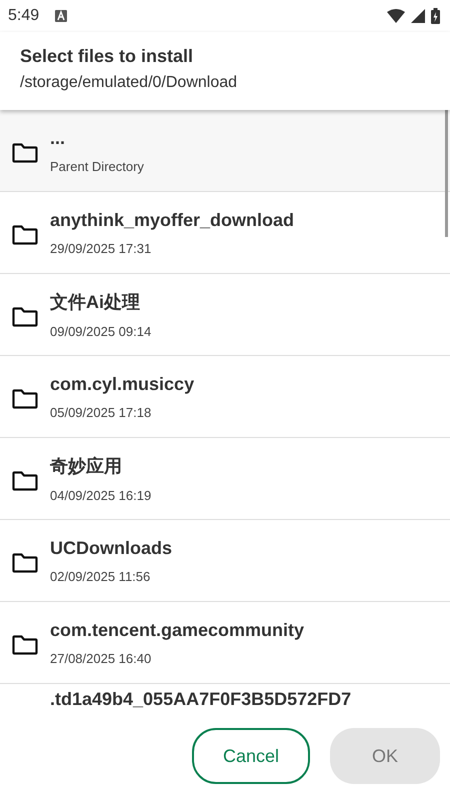 The width and height of the screenshot is (450, 801). What do you see at coordinates (101, 658) in the screenshot?
I see `folder-date: 27/08/2025 16:40` at bounding box center [101, 658].